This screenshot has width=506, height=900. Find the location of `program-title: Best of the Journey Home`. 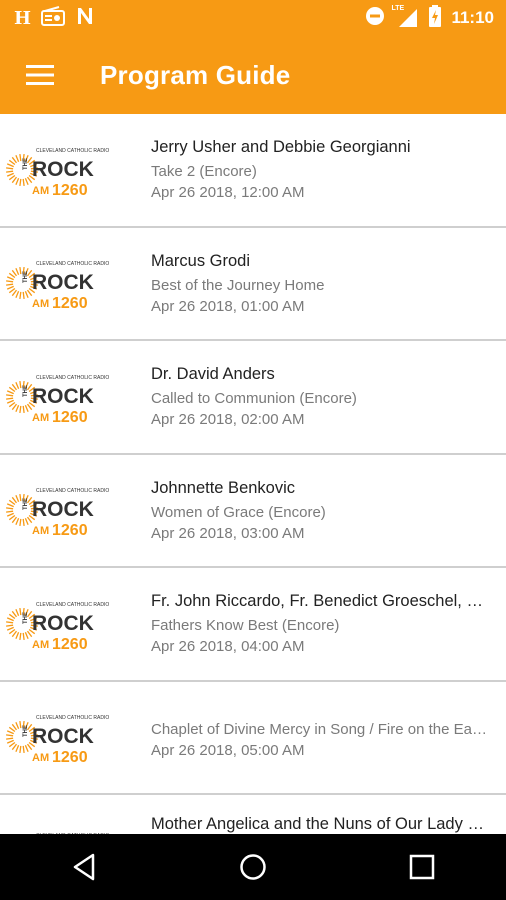

program-title: Best of the Journey Home is located at coordinates (238, 285).